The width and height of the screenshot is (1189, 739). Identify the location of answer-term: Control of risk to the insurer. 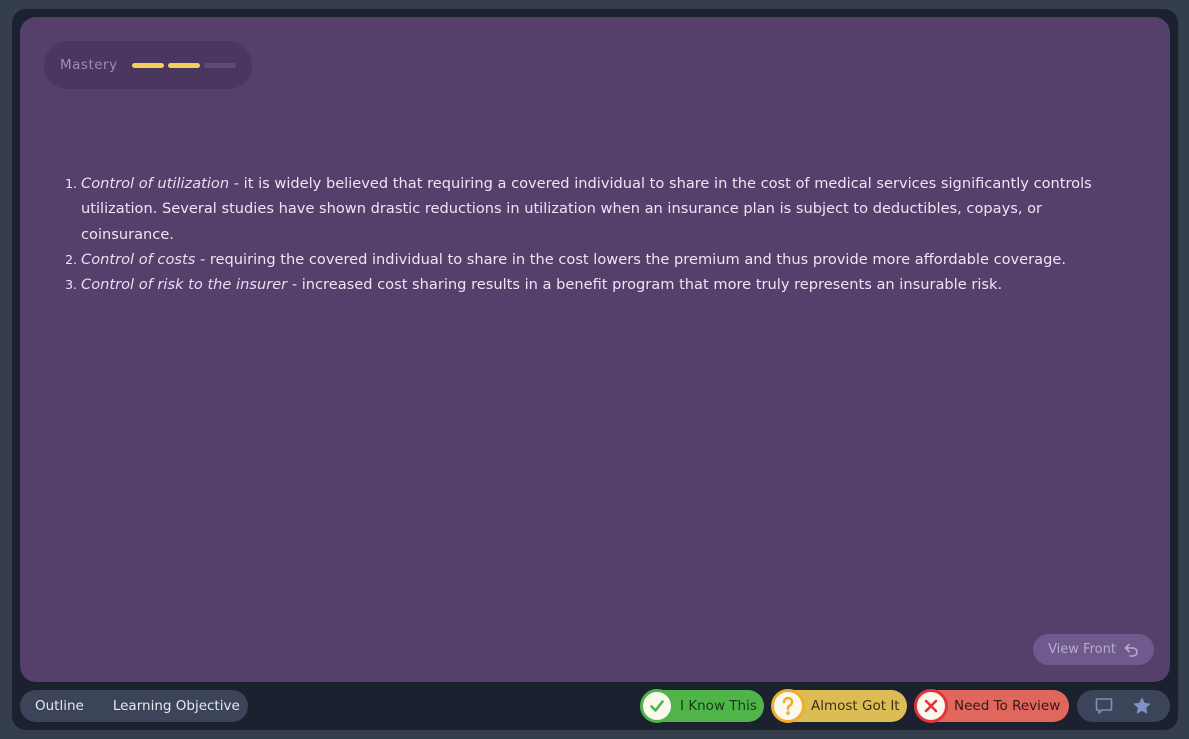
(184, 285).